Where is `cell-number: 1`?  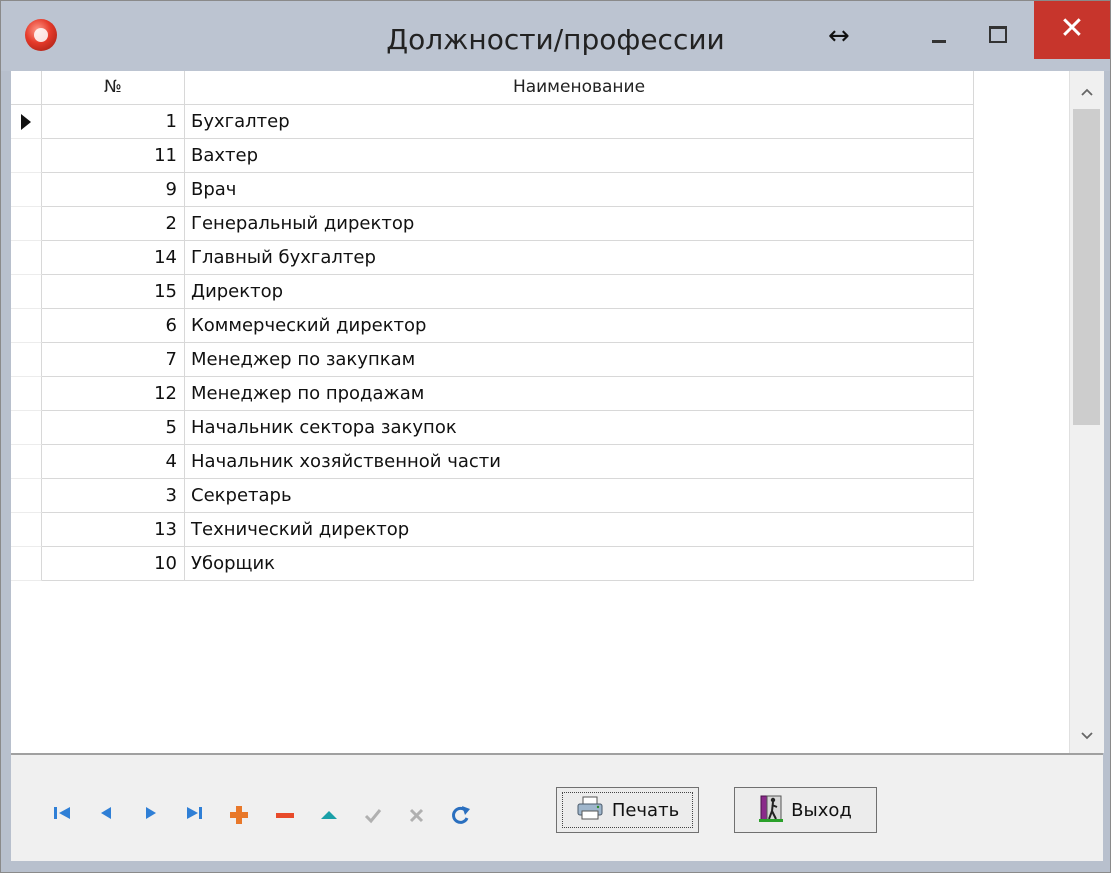 cell-number: 1 is located at coordinates (113, 122).